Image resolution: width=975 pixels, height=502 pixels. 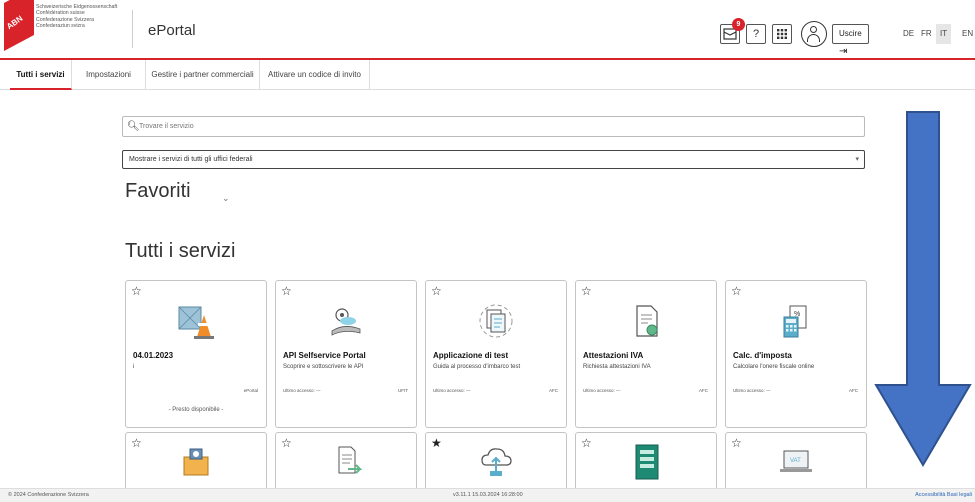 I want to click on construction-cone-icon, so click(x=196, y=322).